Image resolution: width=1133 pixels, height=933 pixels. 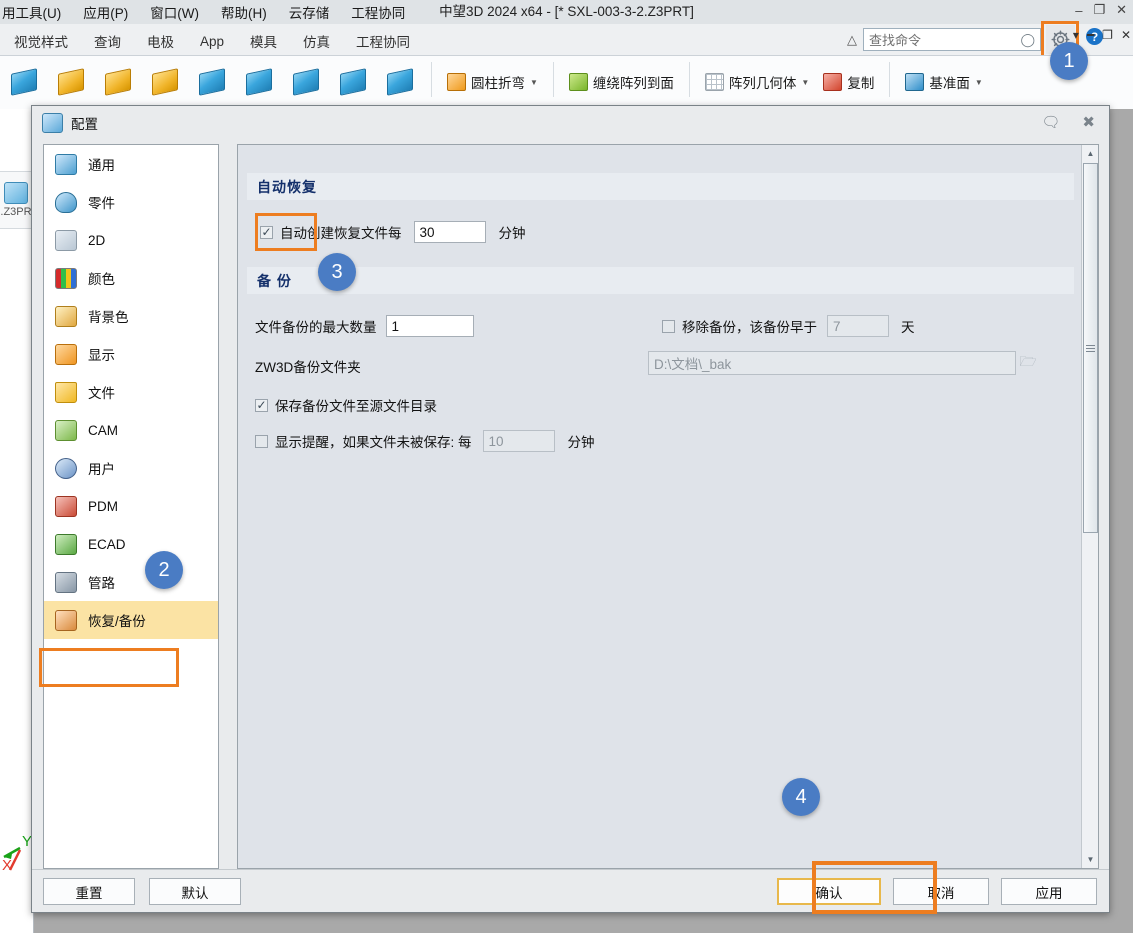 I want to click on remove-older-days-input: 7, so click(x=858, y=326).